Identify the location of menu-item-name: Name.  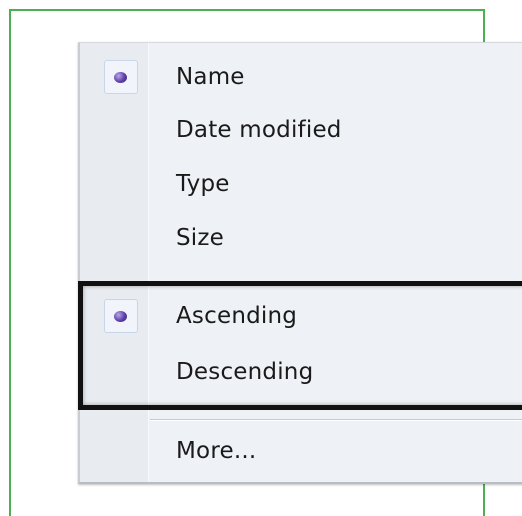
(301, 78).